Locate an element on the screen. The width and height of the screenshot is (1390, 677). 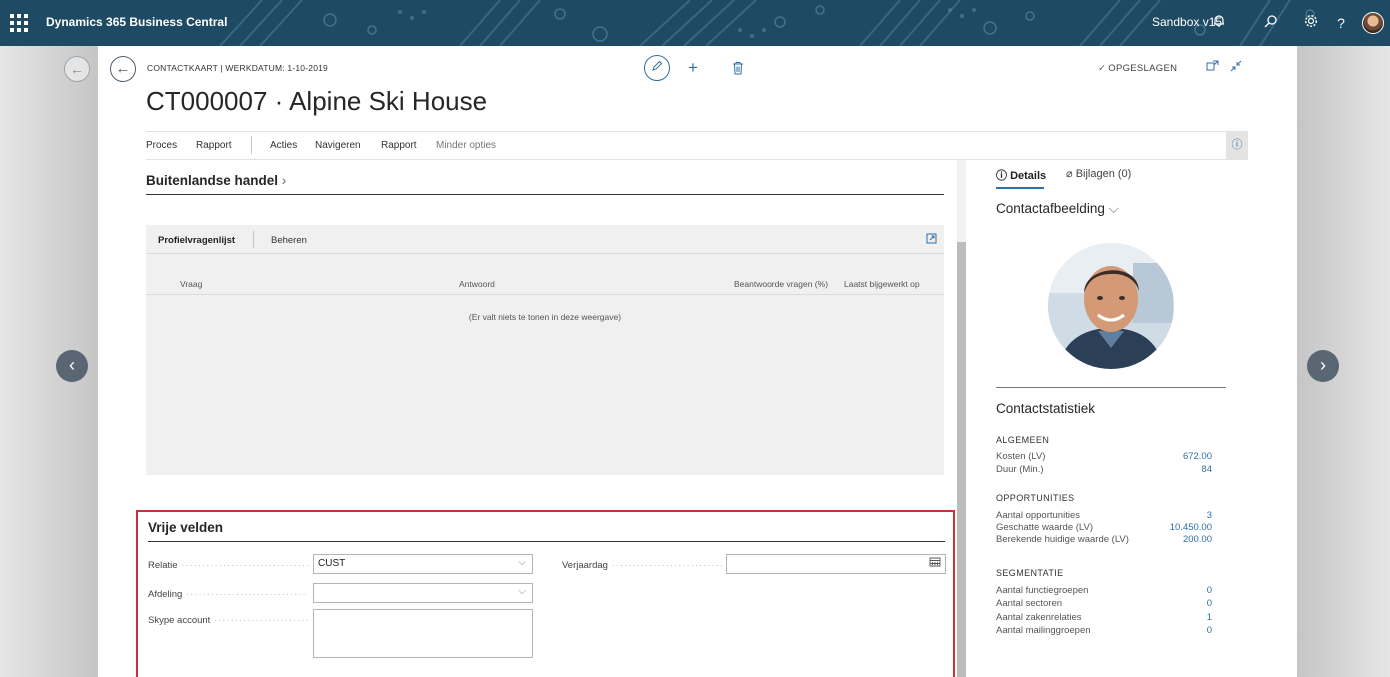
tab-attachments-label: Bijlagen (0) is located at coordinates (1103, 174).